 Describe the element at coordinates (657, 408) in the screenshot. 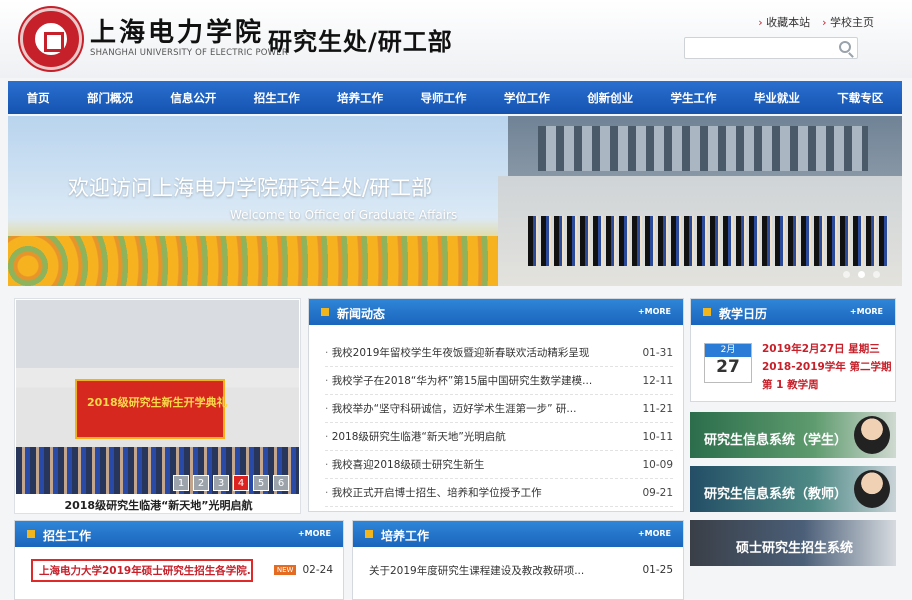

I see `news-date: 11-21` at that location.